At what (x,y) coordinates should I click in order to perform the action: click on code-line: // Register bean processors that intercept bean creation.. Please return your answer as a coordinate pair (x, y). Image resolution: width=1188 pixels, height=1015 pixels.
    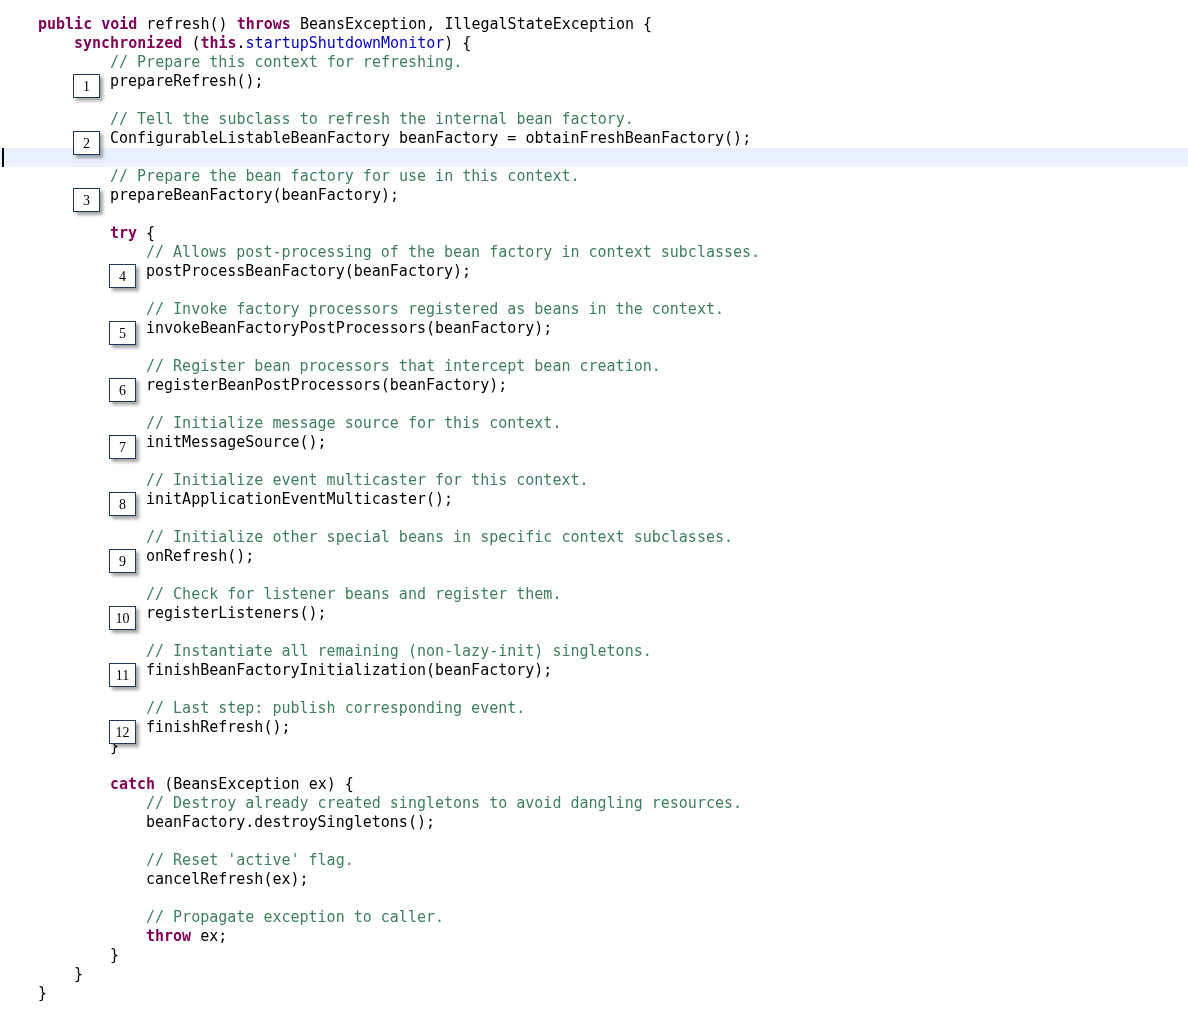
    Looking at the image, I should click on (403, 366).